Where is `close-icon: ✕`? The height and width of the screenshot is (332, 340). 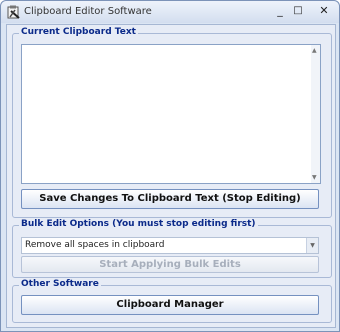 close-icon: ✕ is located at coordinates (324, 11).